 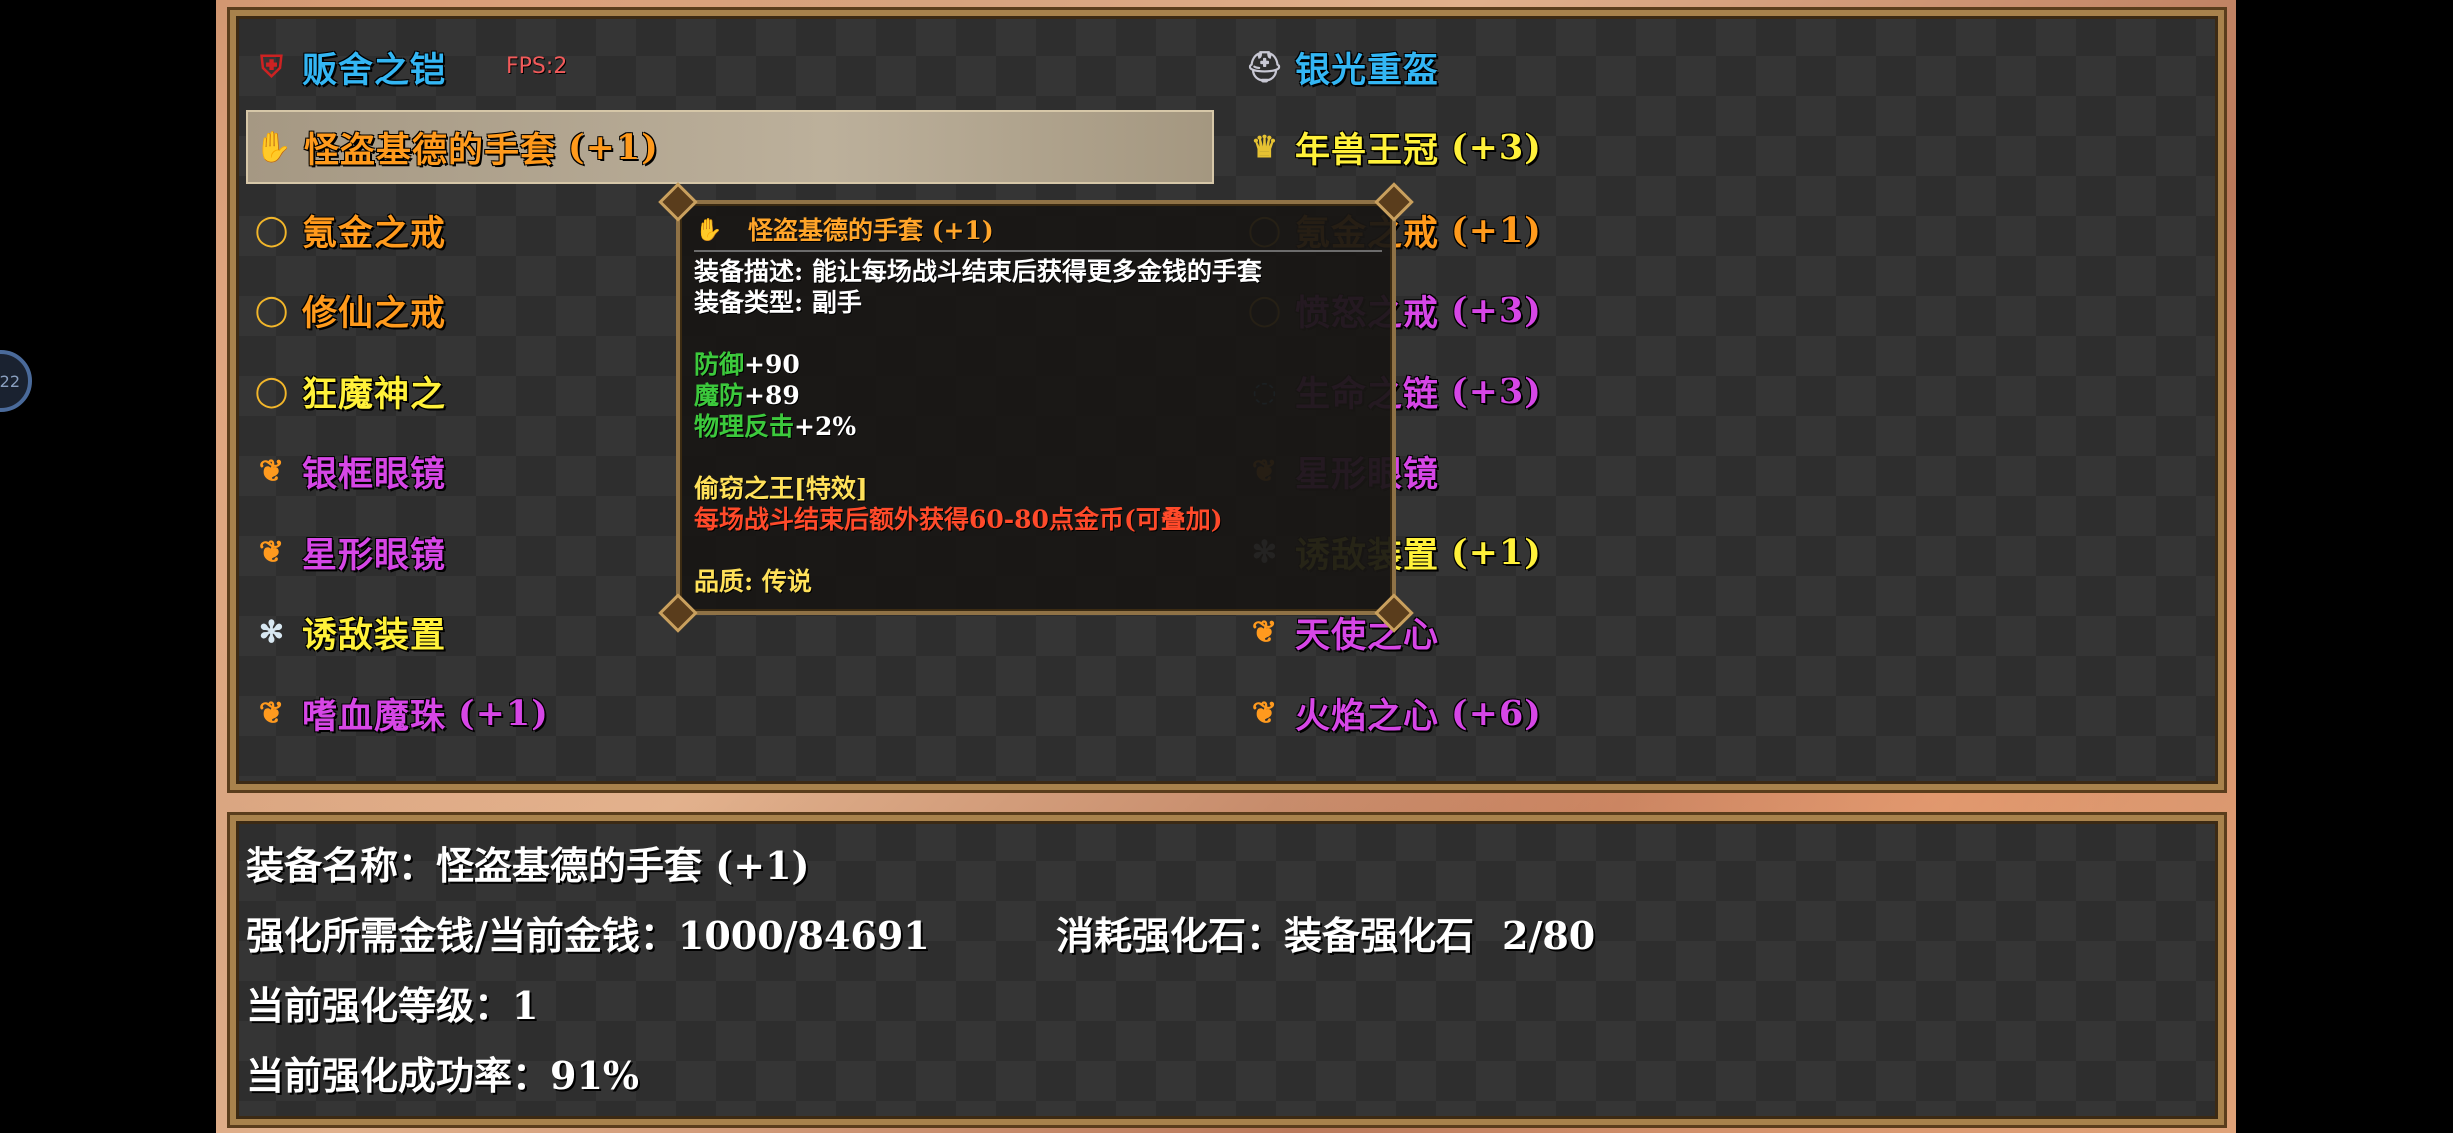 I want to click on item-name: 氪金之戒, so click(x=374, y=233).